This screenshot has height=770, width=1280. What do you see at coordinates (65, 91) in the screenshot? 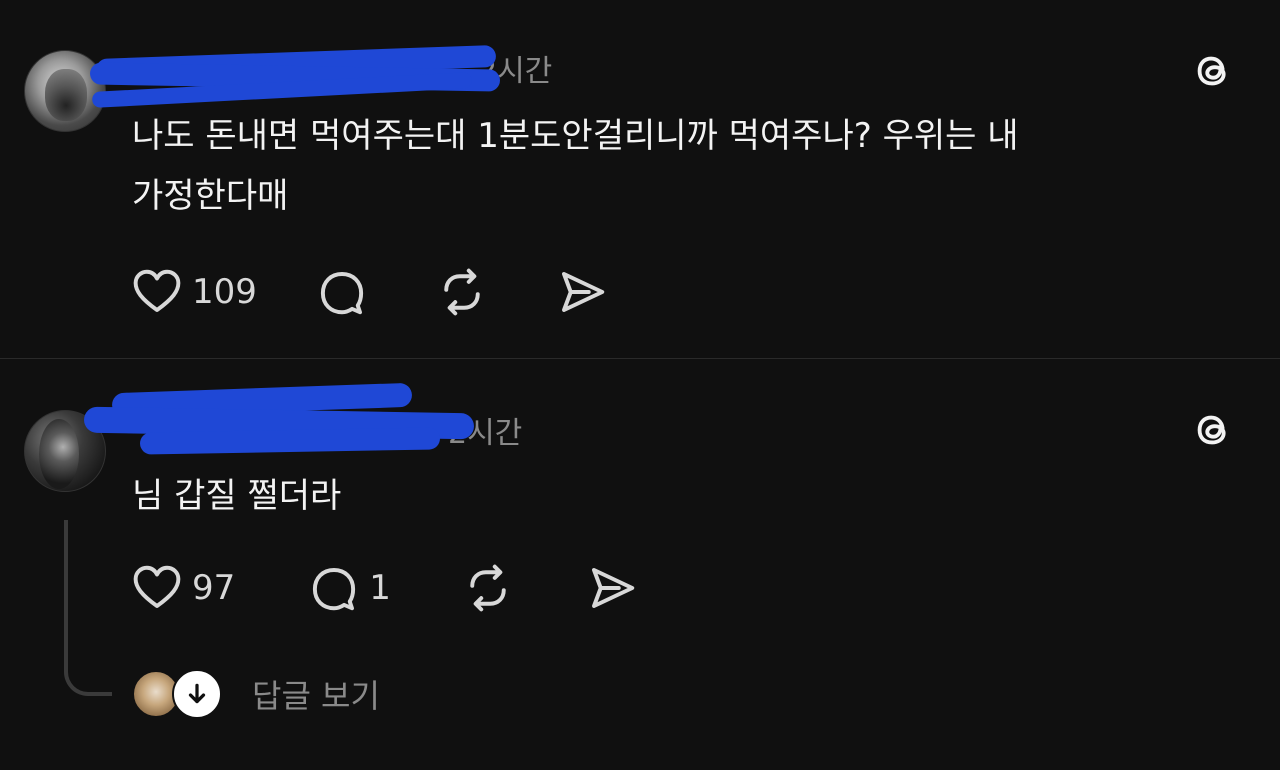
I see `avatar` at bounding box center [65, 91].